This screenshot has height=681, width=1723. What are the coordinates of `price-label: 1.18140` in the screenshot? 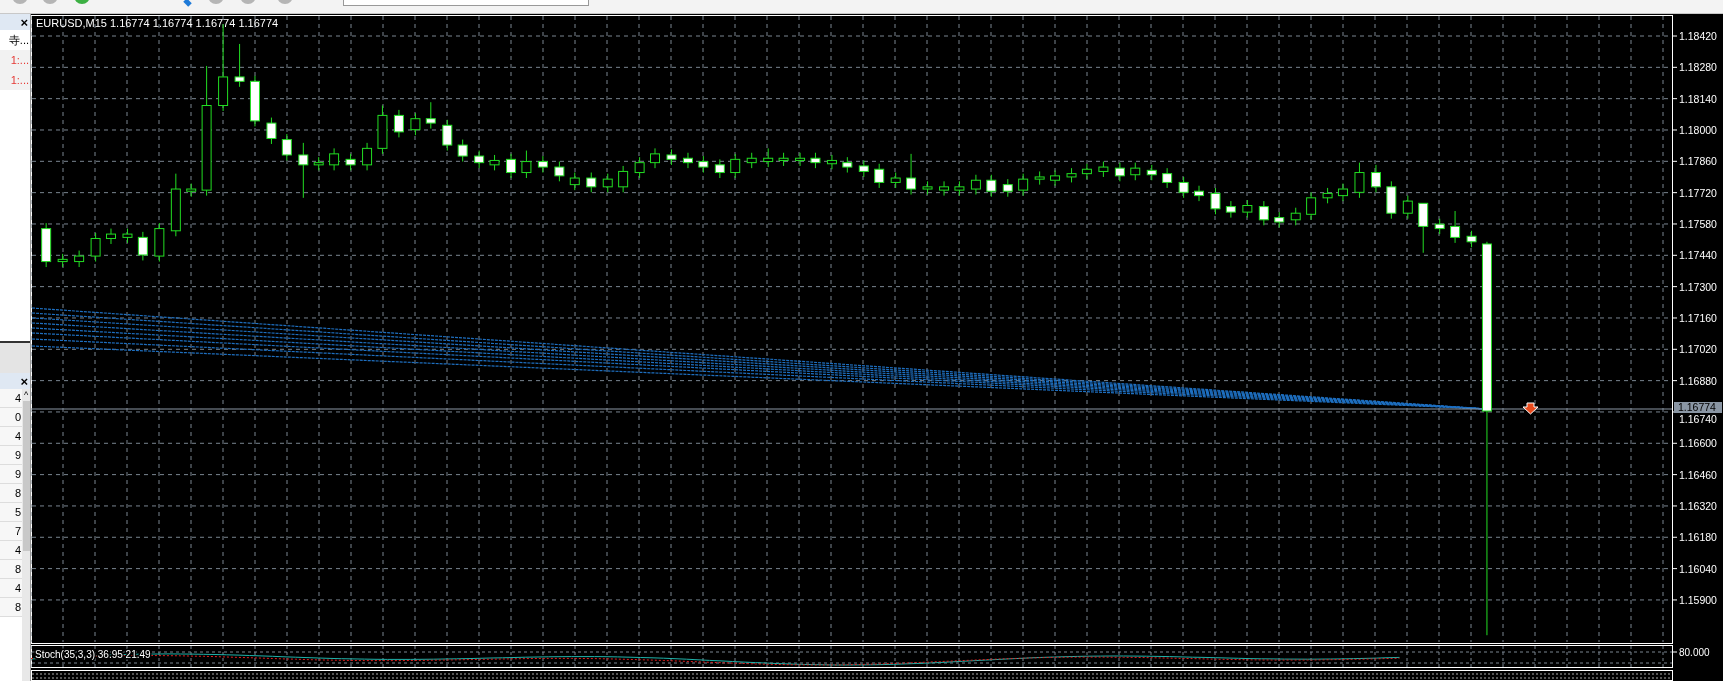 It's located at (1698, 98).